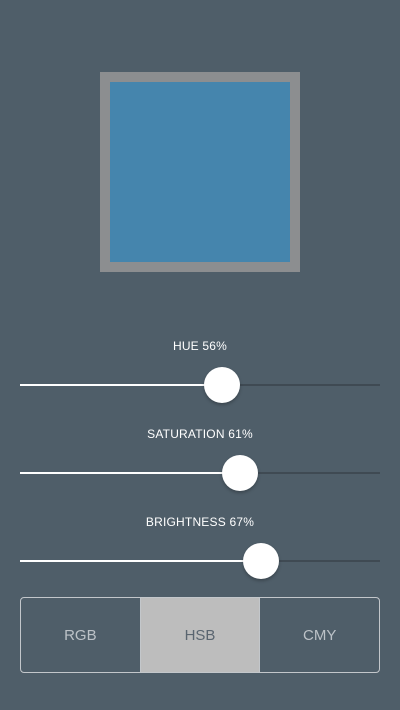 The image size is (400, 710). I want to click on mode-rgb-button: RGB, so click(80, 635).